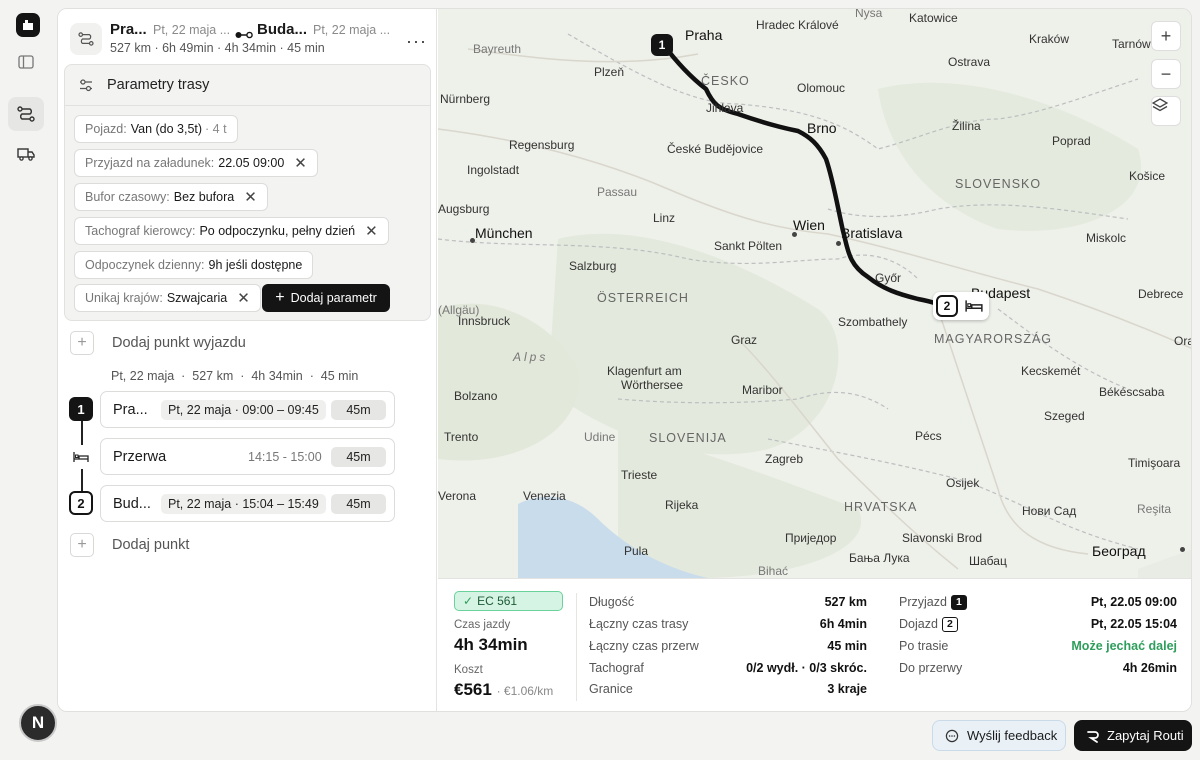 The height and width of the screenshot is (760, 1200). I want to click on stop-card-origin: Pra... Pt, 22 maja · 09:00 – 09:45 45m, so click(247, 409).